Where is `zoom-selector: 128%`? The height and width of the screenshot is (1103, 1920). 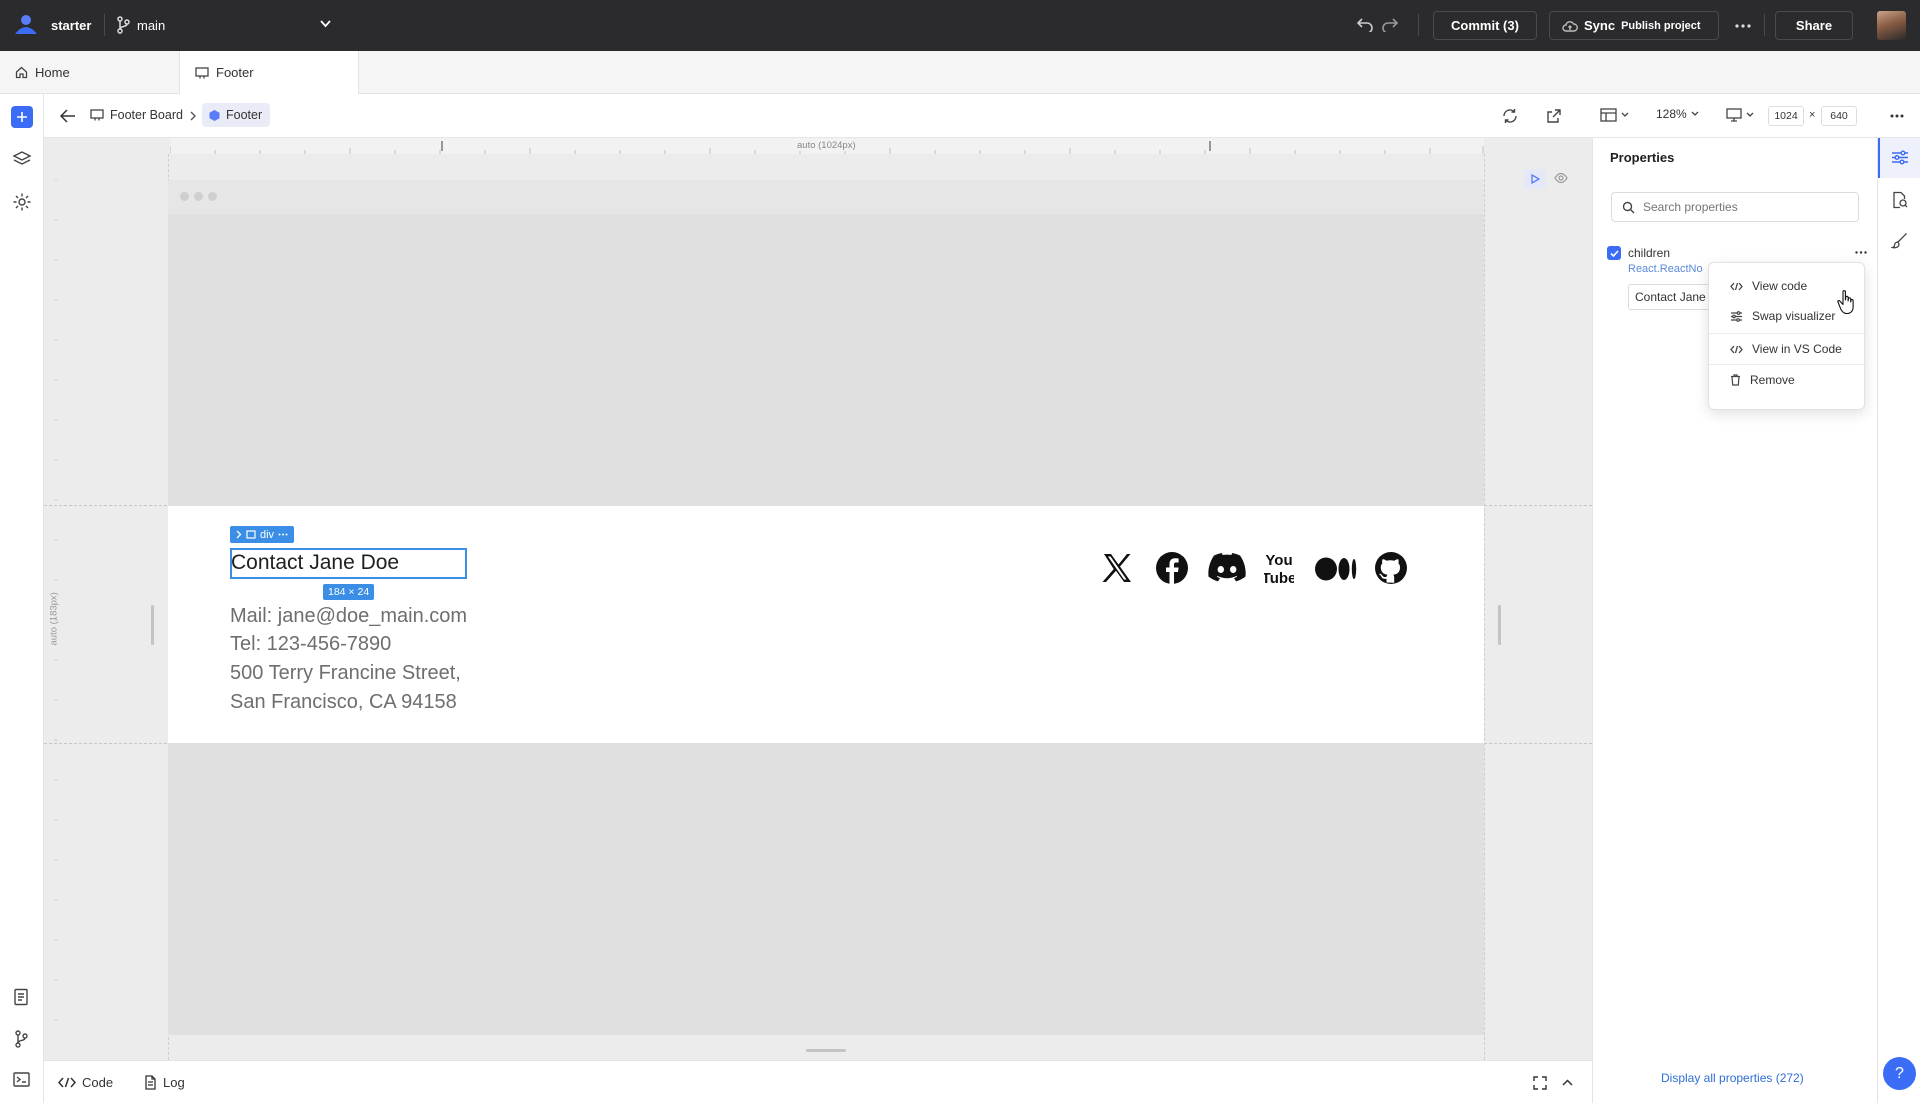
zoom-selector: 128% is located at coordinates (1677, 114).